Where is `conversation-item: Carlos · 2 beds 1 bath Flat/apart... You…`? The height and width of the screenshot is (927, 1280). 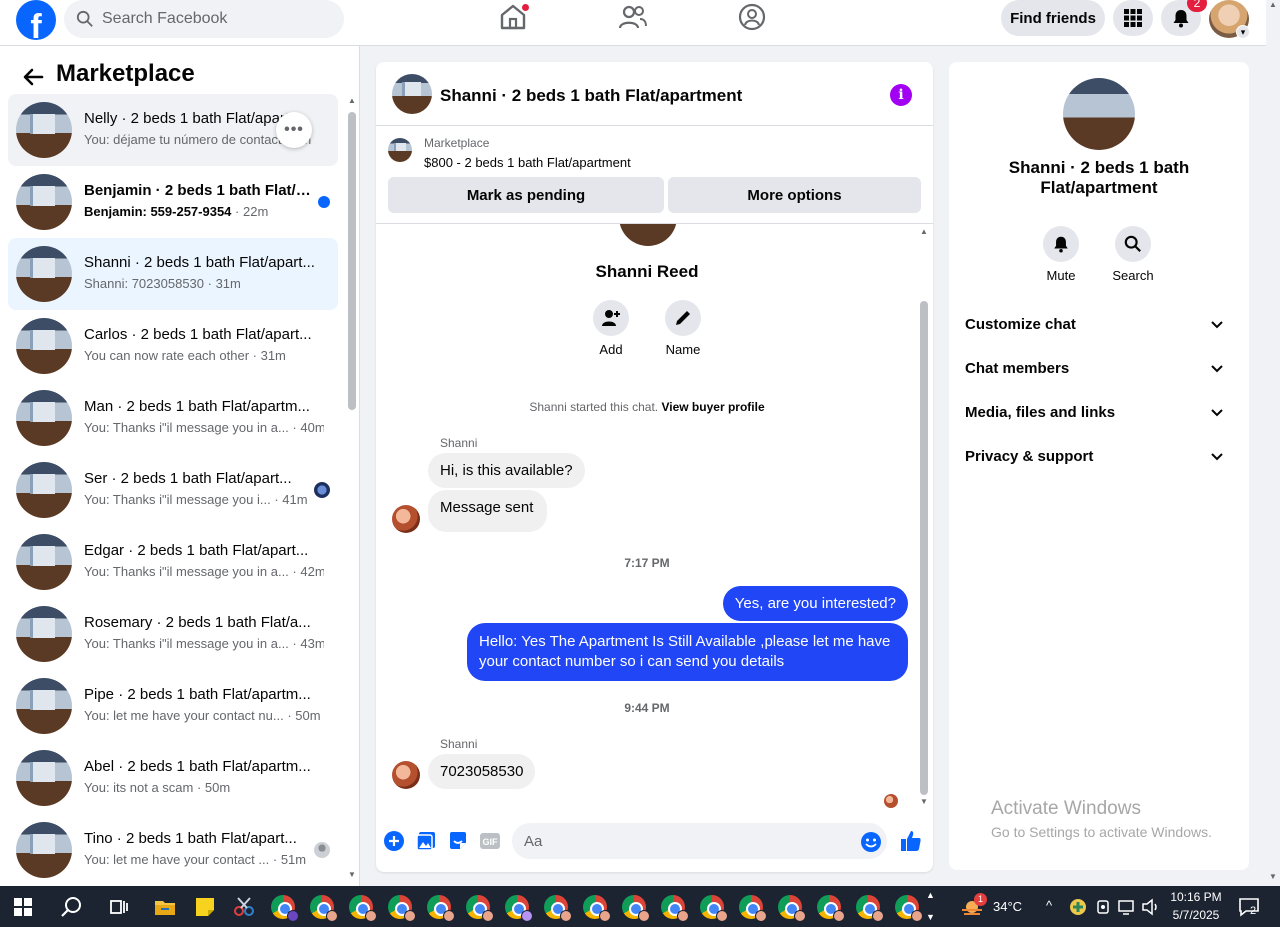 conversation-item: Carlos · 2 beds 1 bath Flat/apart... You… is located at coordinates (173, 346).